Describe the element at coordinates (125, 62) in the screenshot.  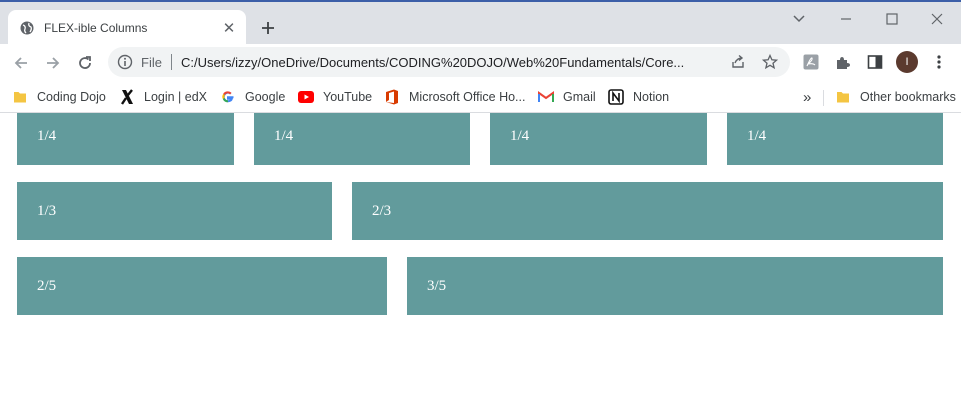
I see `info-icon` at that location.